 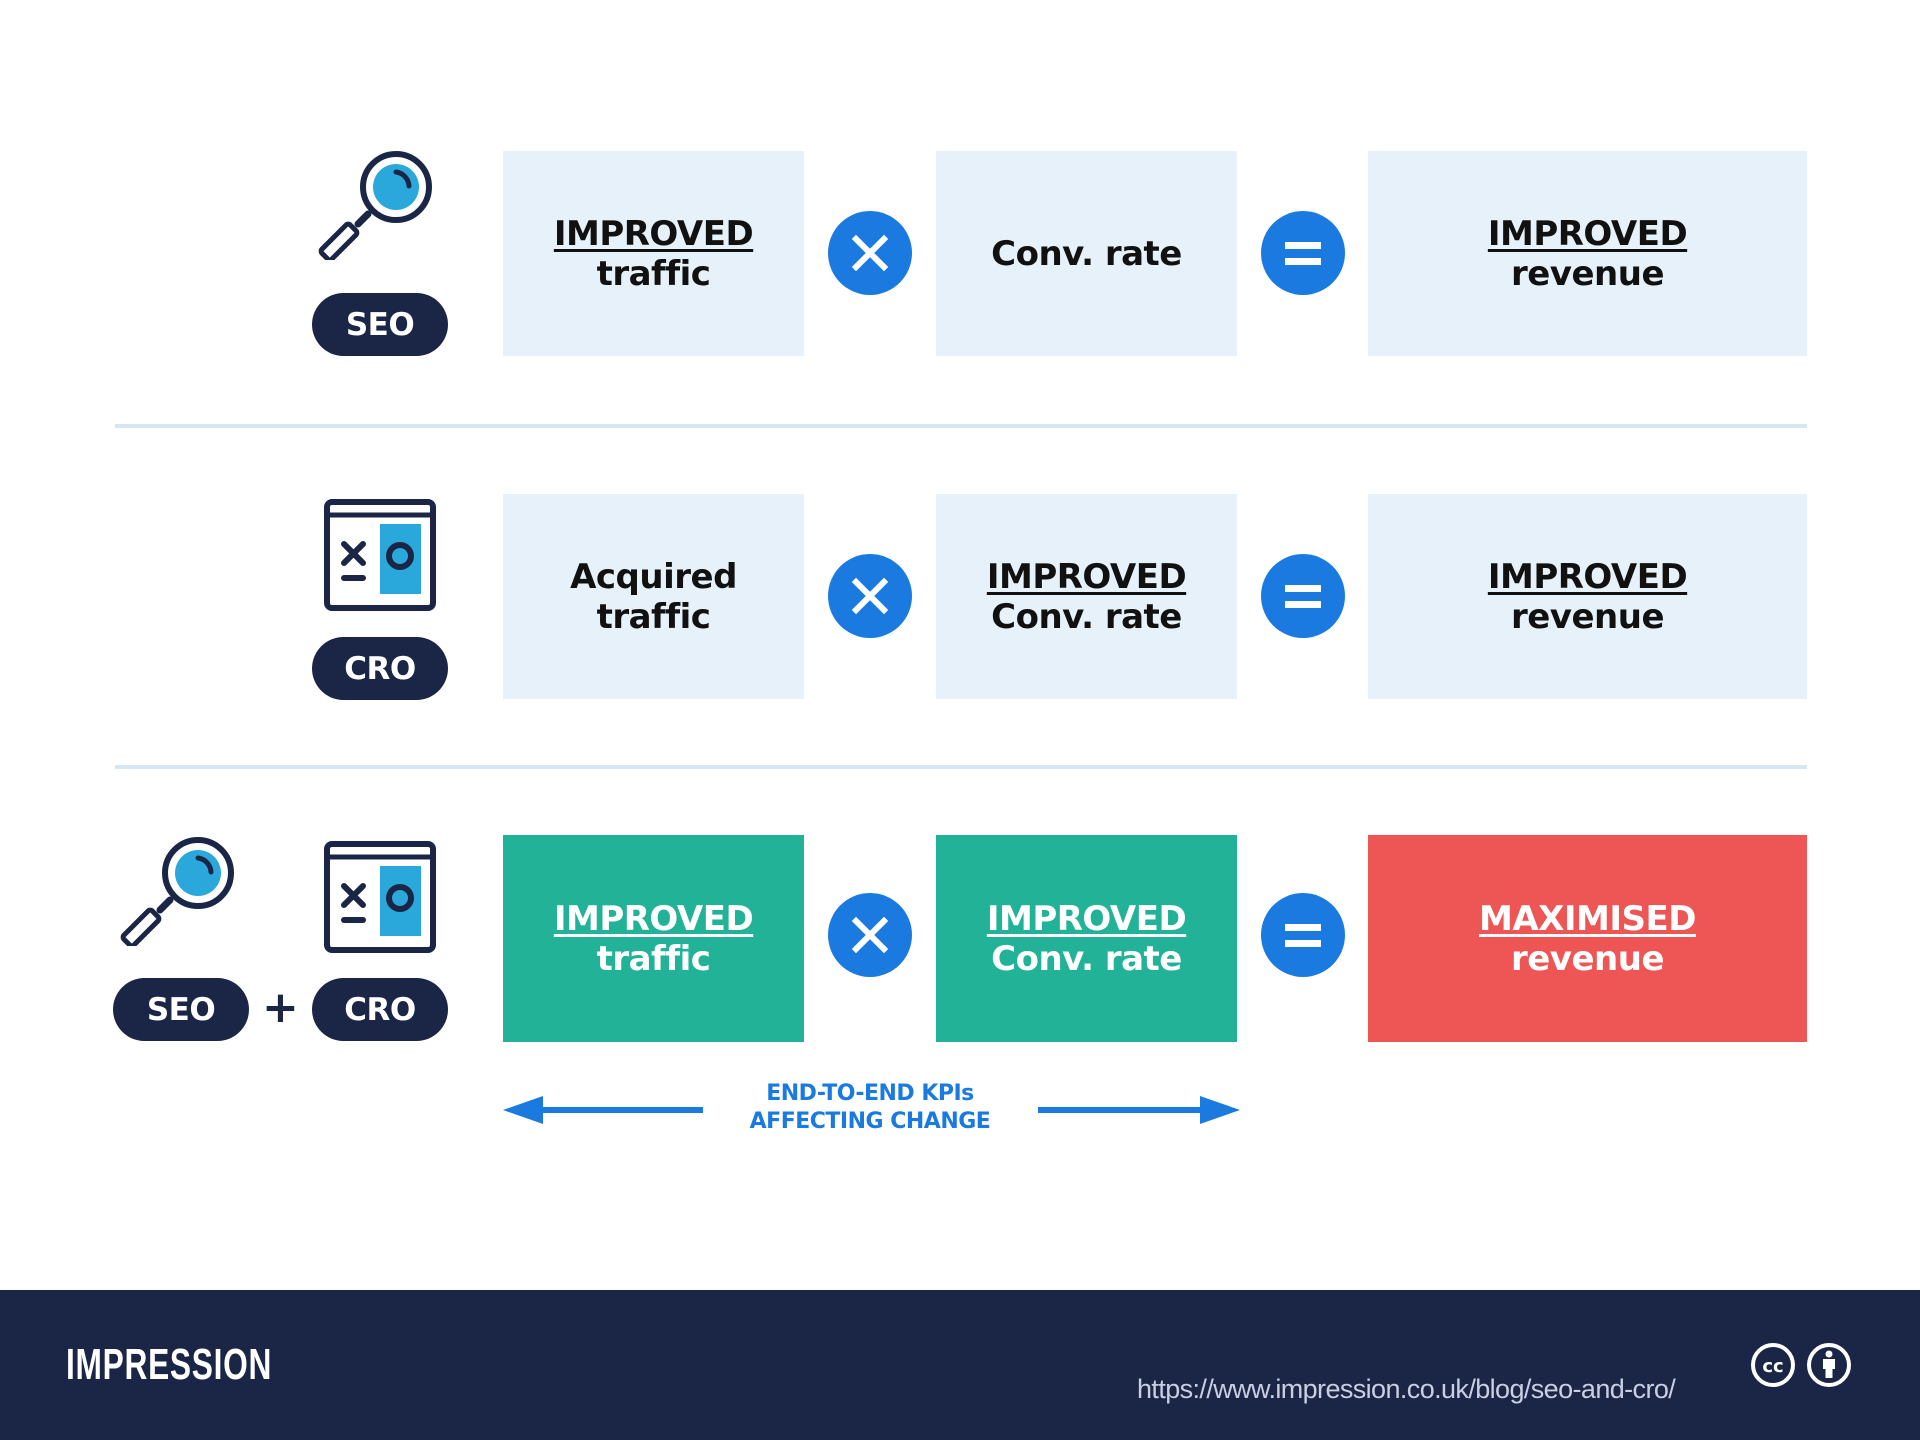 What do you see at coordinates (1587, 233) in the screenshot?
I see `row1-revenue-highlight: IMPROVED` at bounding box center [1587, 233].